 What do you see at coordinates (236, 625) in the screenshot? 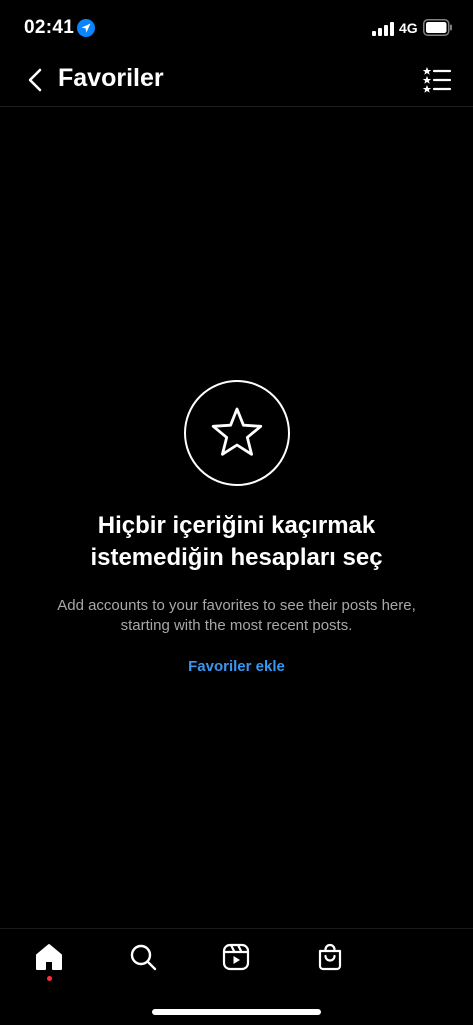
I see `empty-description-line-2: starting with the most recent posts.` at bounding box center [236, 625].